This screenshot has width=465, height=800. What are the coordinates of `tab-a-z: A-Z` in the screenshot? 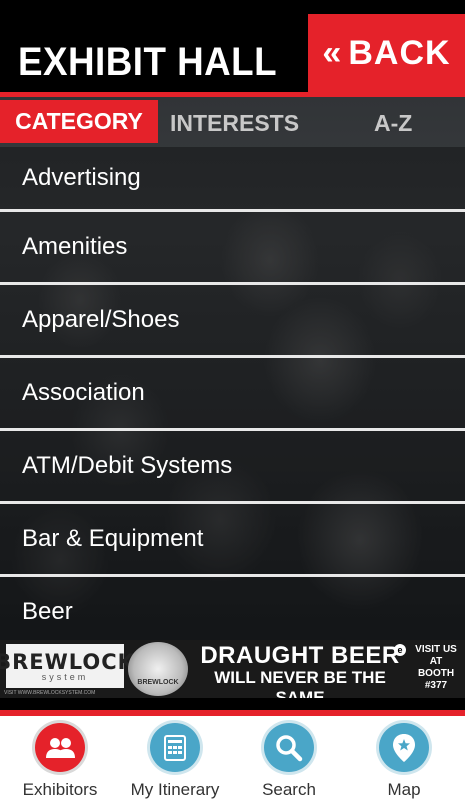 It's located at (393, 123).